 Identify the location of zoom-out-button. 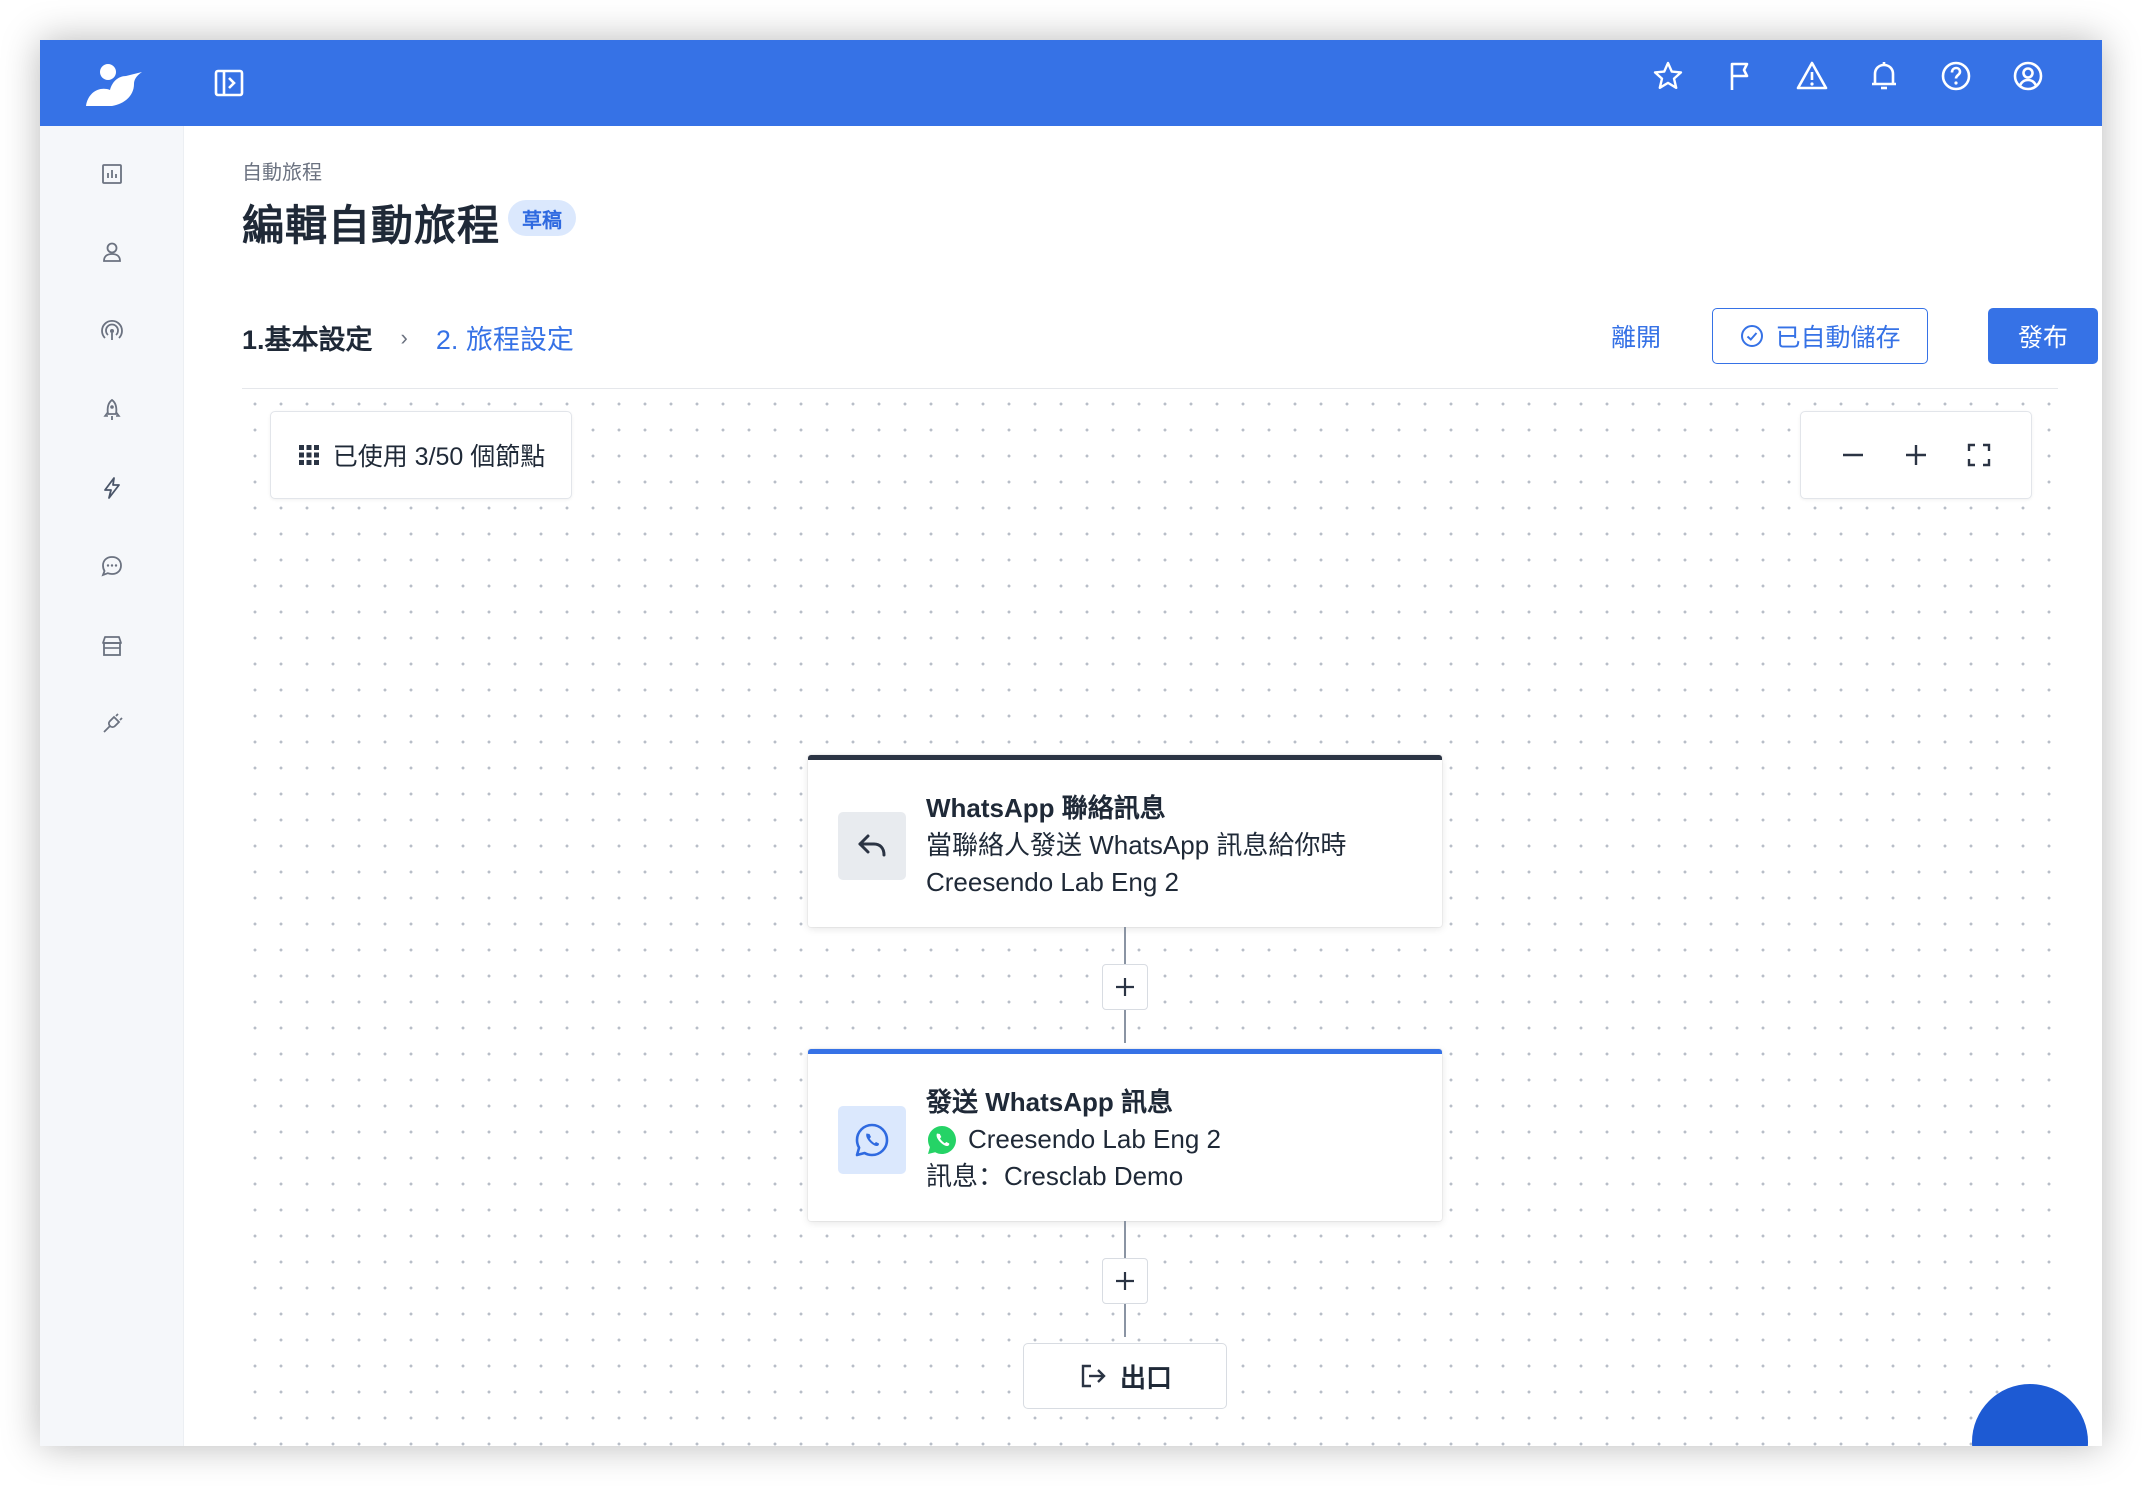
(1853, 455).